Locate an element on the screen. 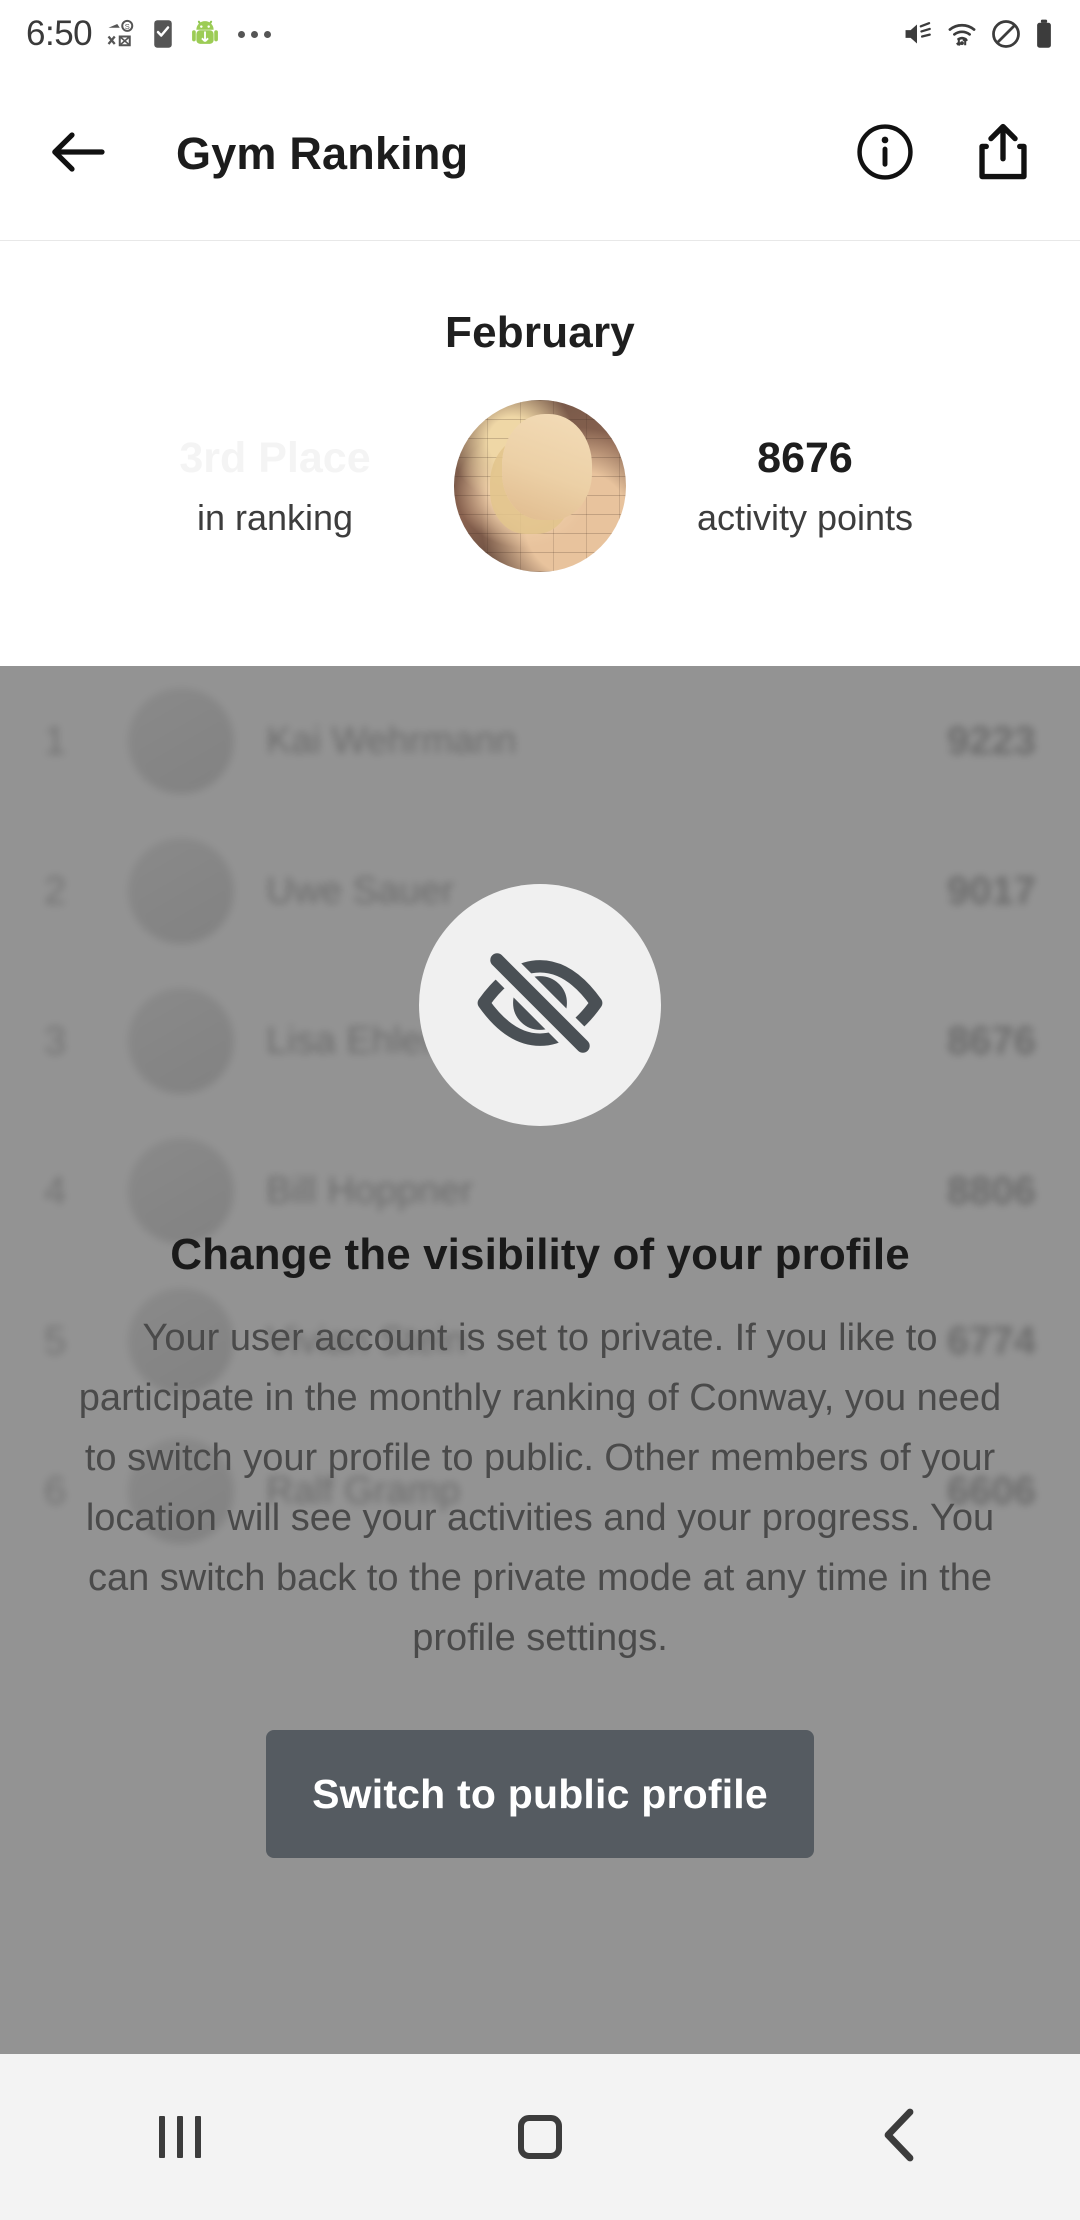 Image resolution: width=1080 pixels, height=2220 pixels. recents-icon is located at coordinates (180, 2137).